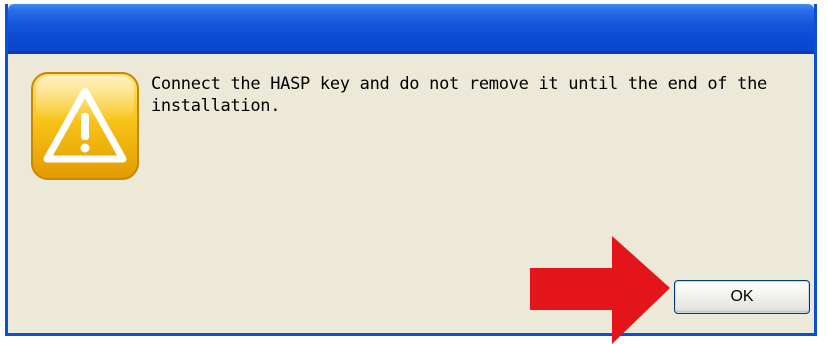  What do you see at coordinates (411, 29) in the screenshot?
I see `title-bar` at bounding box center [411, 29].